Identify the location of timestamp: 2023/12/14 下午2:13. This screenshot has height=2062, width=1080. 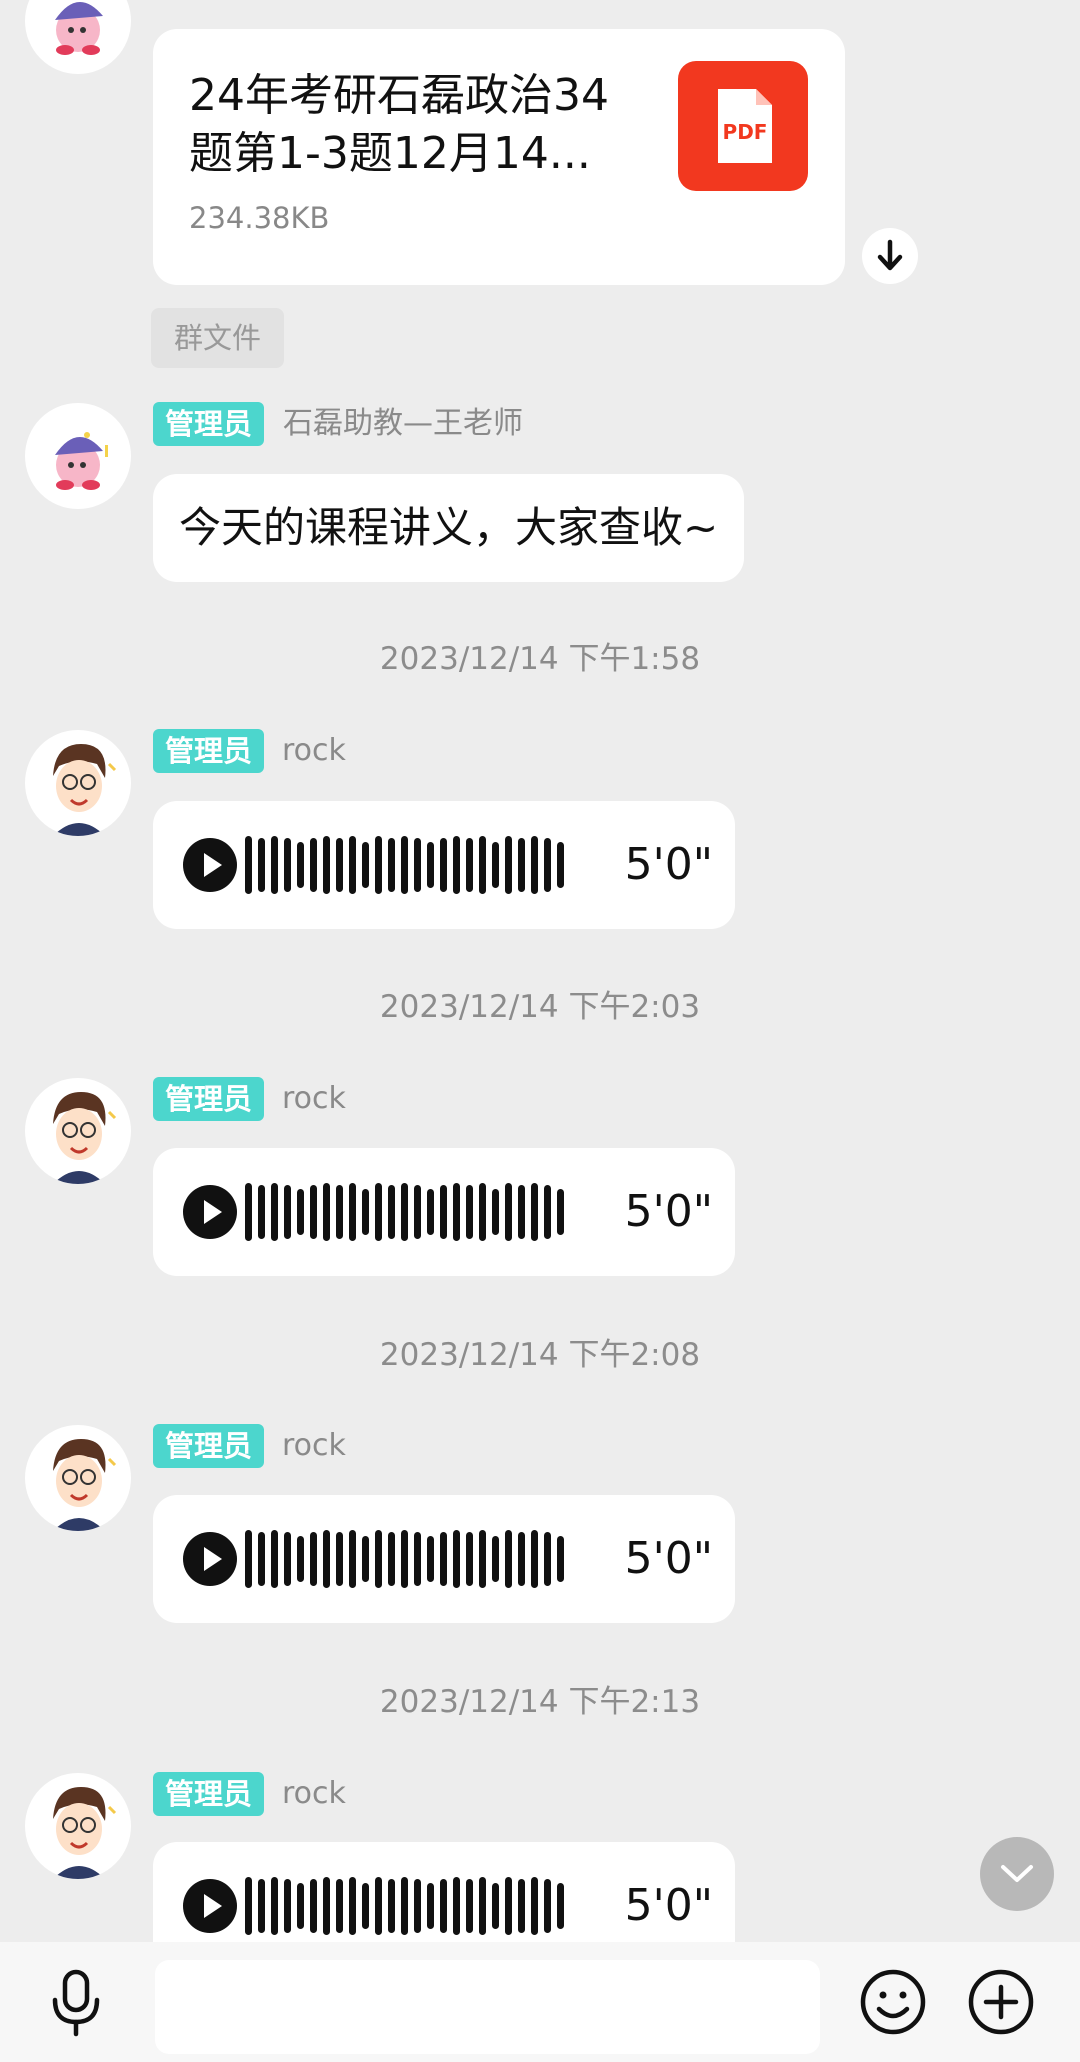
(540, 1702).